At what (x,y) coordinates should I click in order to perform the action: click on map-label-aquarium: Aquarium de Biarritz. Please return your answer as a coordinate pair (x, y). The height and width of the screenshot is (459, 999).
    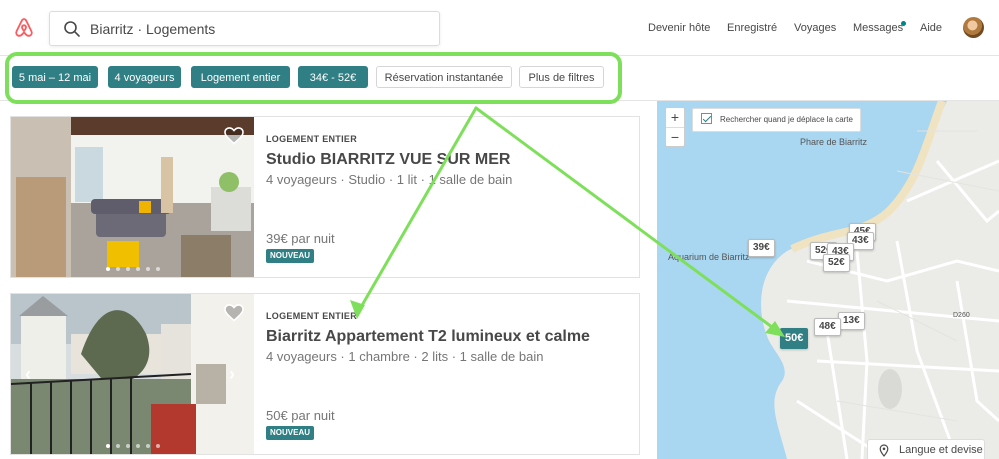
    Looking at the image, I should click on (709, 257).